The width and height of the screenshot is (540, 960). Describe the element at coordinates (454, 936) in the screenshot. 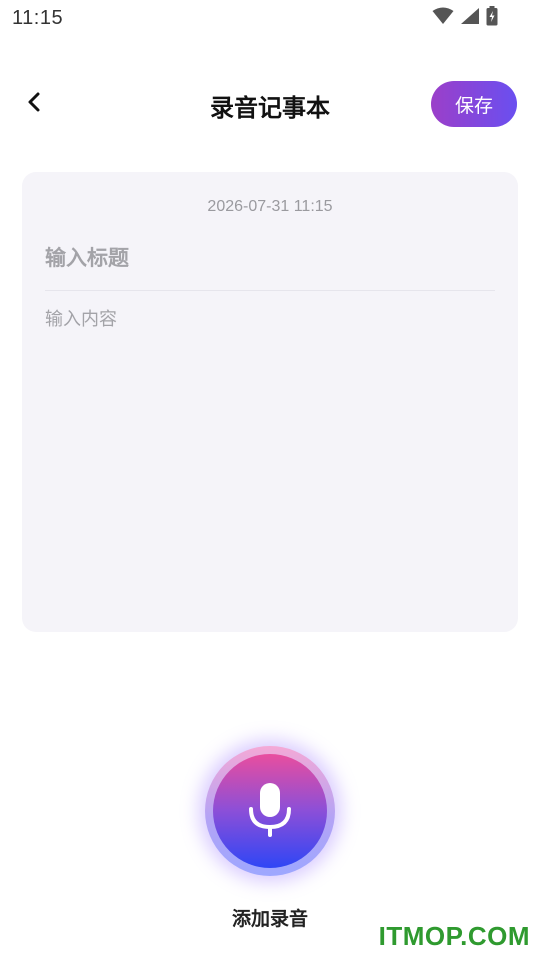

I see `watermark: ITMOP.COM` at that location.